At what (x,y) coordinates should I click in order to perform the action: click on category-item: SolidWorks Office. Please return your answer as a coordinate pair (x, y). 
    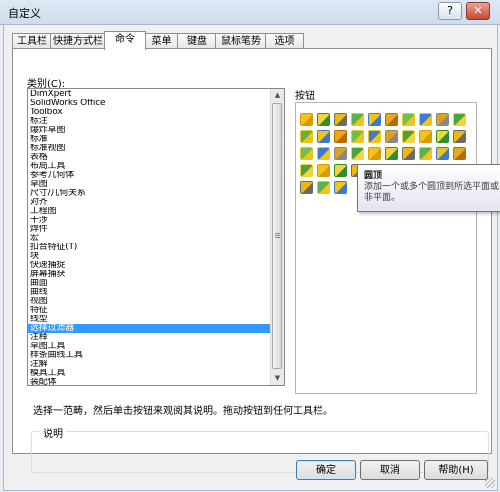
    Looking at the image, I should click on (149, 103).